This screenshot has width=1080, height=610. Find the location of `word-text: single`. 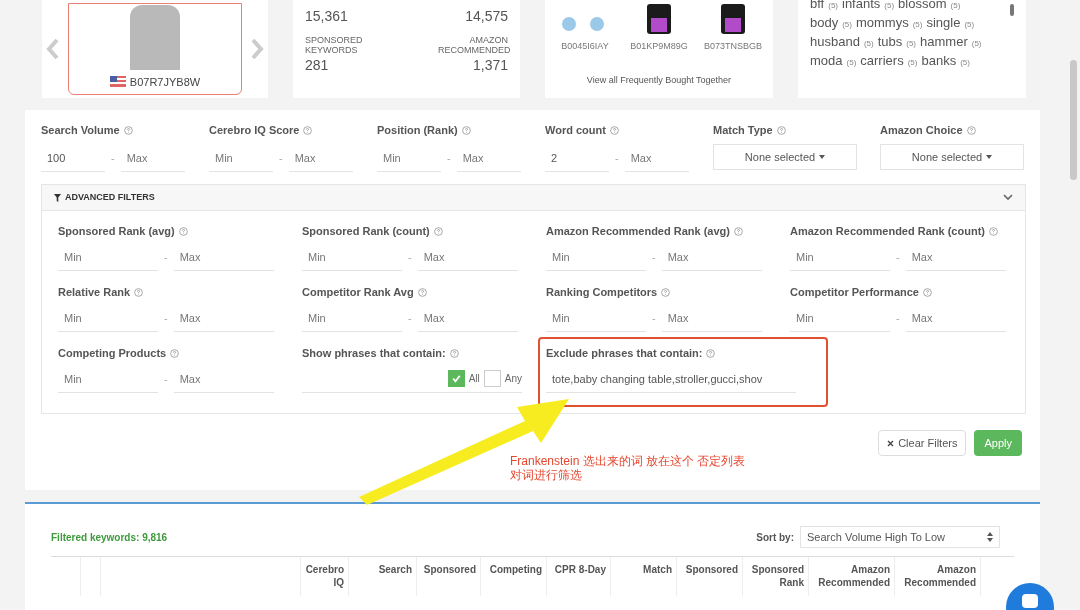

word-text: single is located at coordinates (943, 23).